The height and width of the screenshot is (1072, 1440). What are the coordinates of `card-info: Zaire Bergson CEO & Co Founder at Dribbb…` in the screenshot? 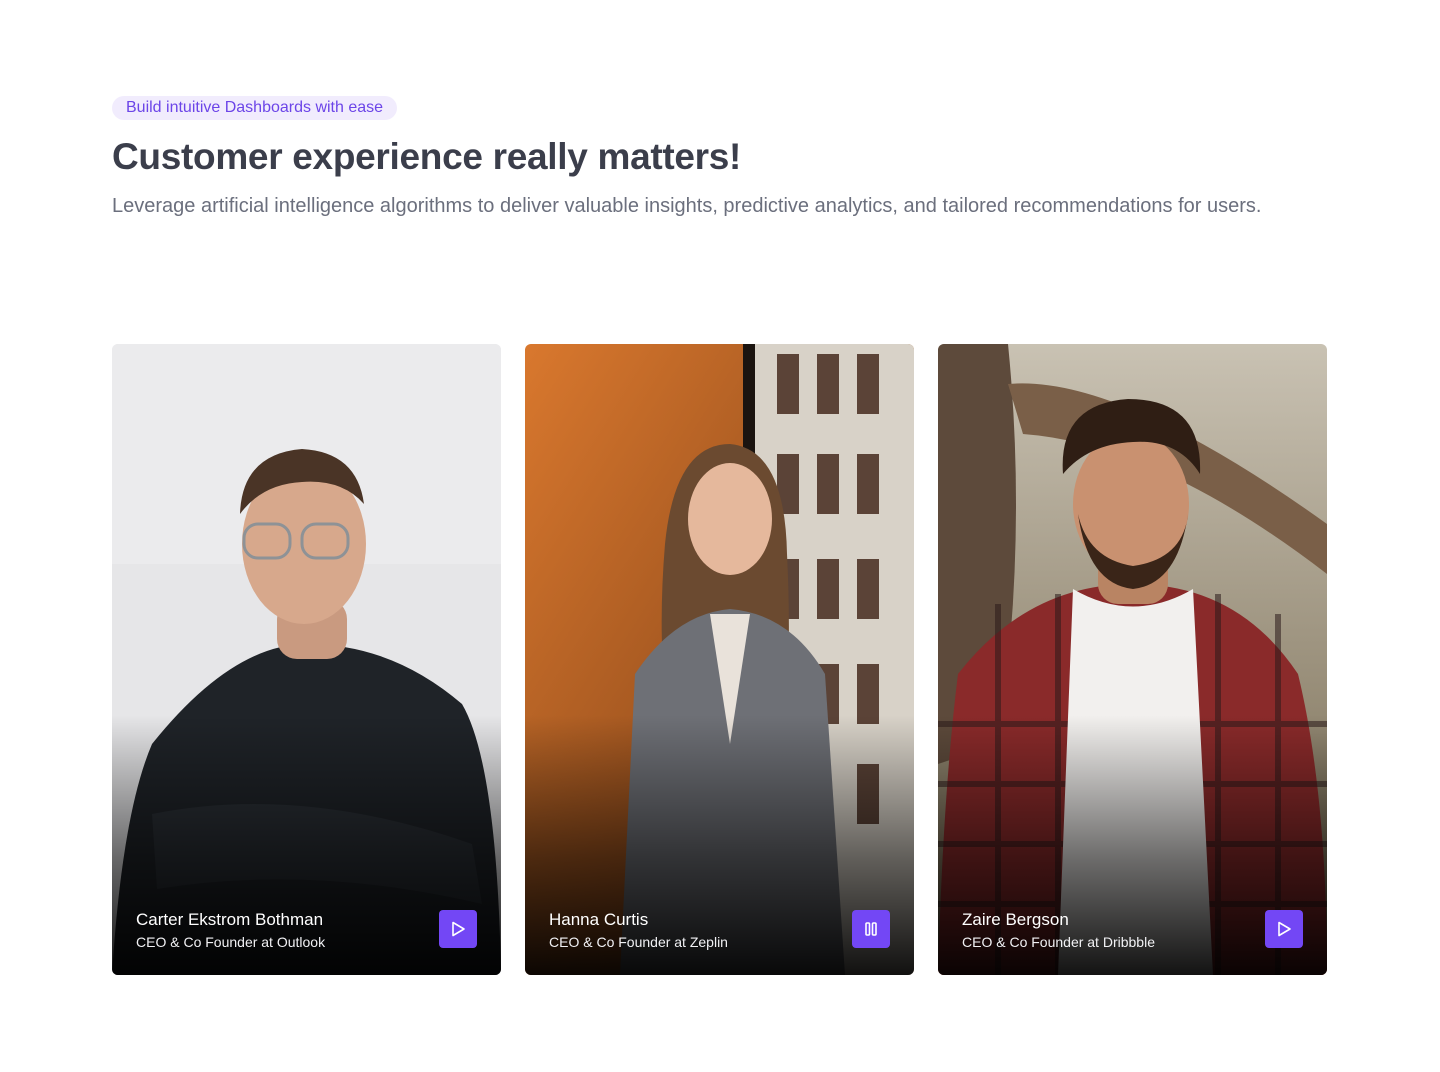 It's located at (1058, 930).